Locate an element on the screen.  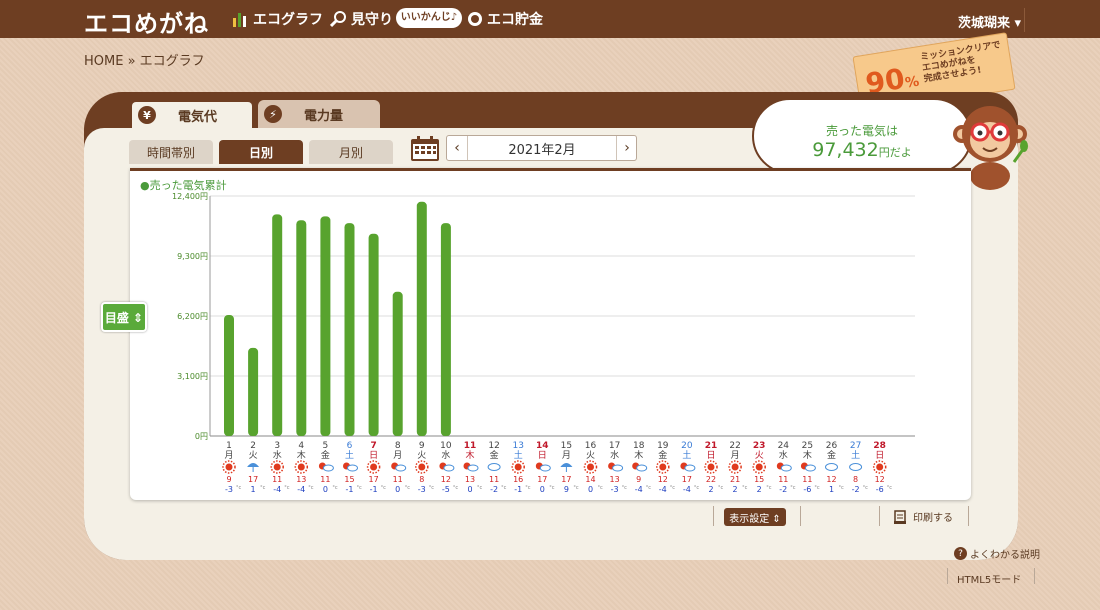
bubble-caption: 売った電気は is located at coordinates (861, 131).